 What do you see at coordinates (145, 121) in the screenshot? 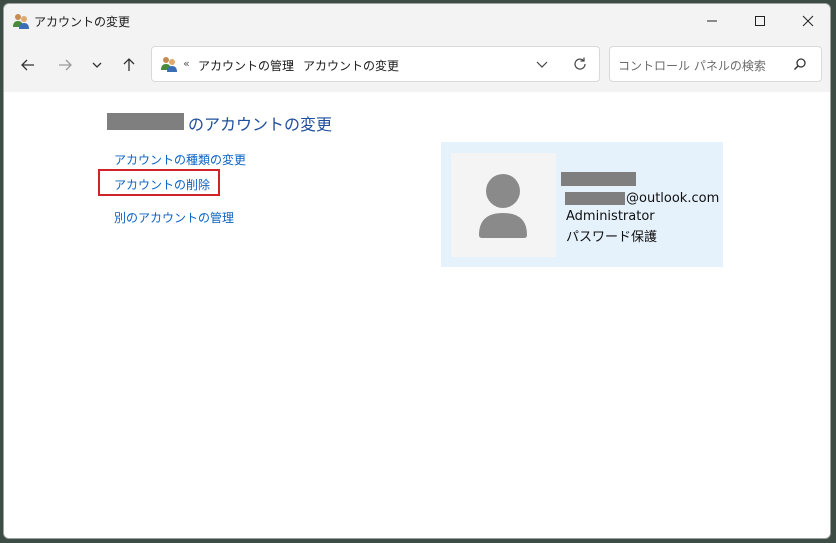
I see `redacted-username` at bounding box center [145, 121].